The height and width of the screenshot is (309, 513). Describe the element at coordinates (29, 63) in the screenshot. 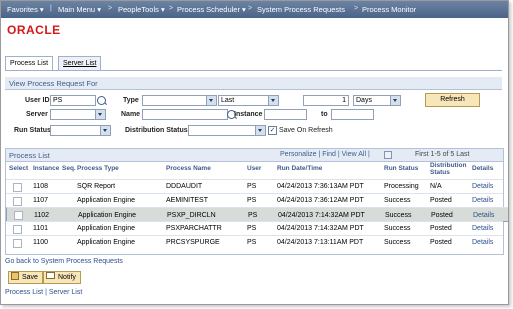

I see `tab-process-list: Process List` at that location.